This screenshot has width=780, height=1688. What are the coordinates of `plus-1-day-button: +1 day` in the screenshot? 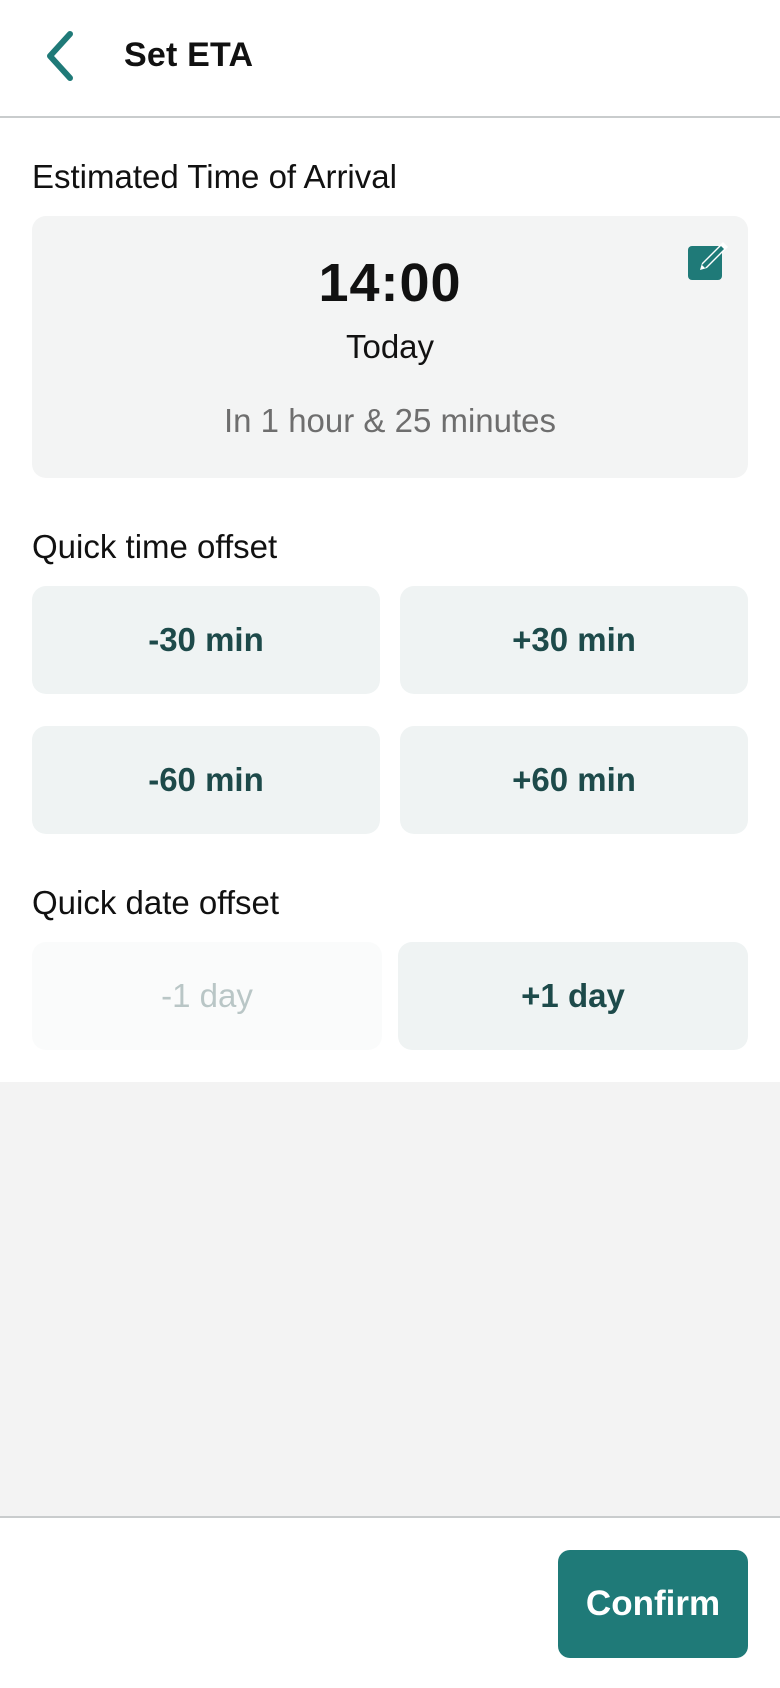 It's located at (573, 996).